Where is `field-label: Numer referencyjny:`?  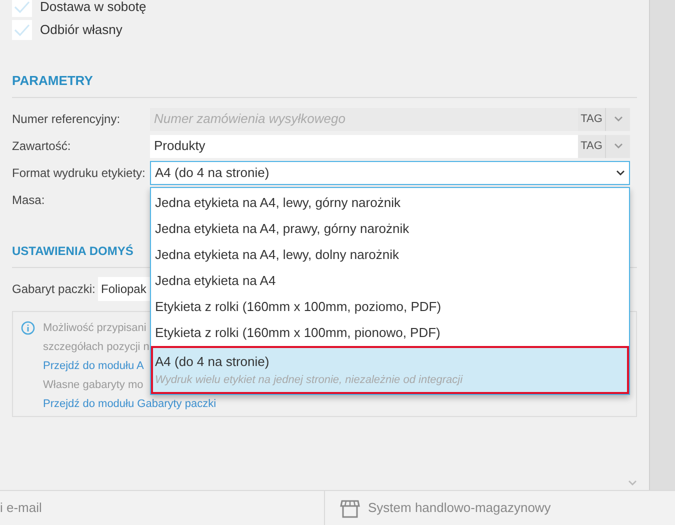 field-label: Numer referencyjny: is located at coordinates (67, 119).